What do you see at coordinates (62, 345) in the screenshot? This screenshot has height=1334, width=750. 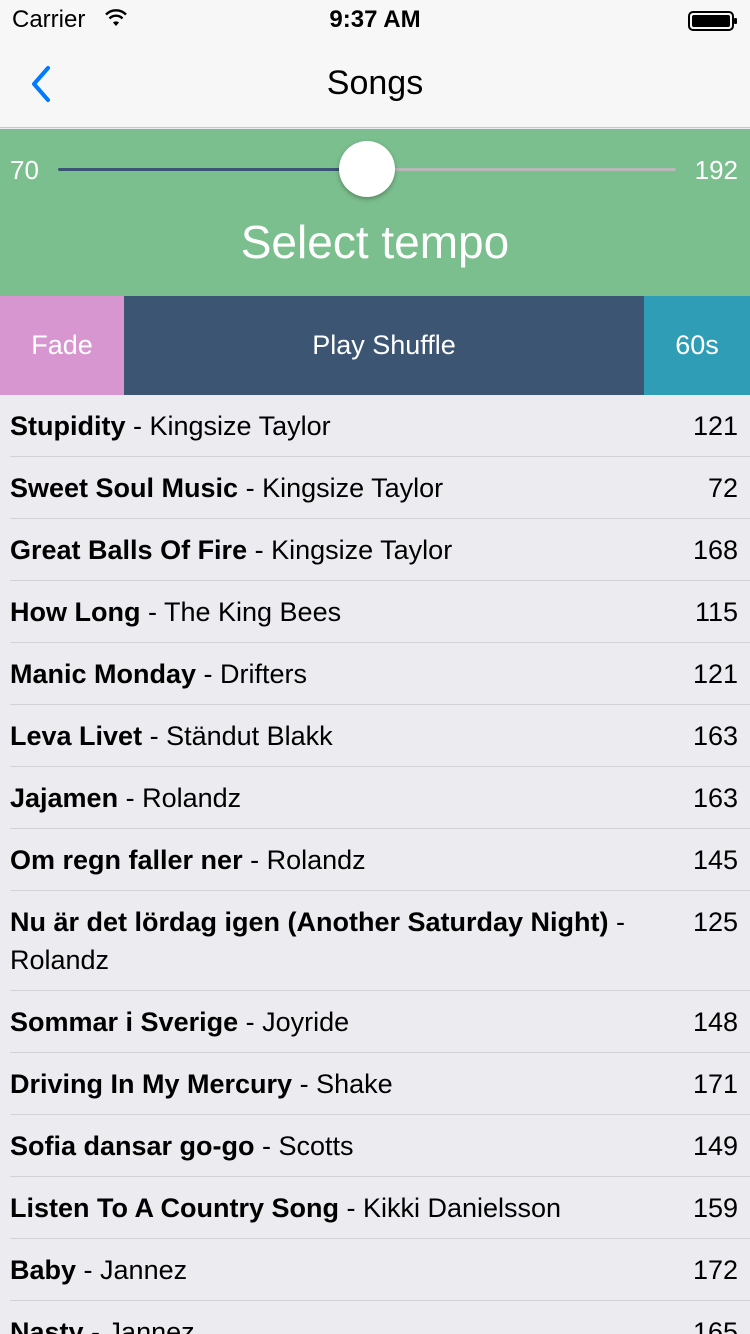 I see `fade-button: Fade` at bounding box center [62, 345].